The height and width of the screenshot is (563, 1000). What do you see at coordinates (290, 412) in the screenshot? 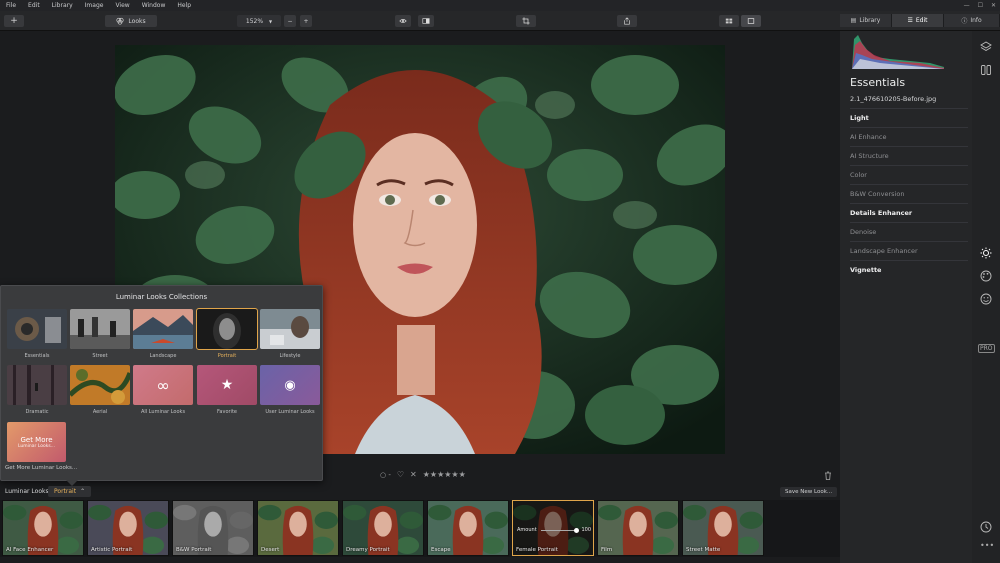
I see `collection-label: User Luminar Looks` at bounding box center [290, 412].